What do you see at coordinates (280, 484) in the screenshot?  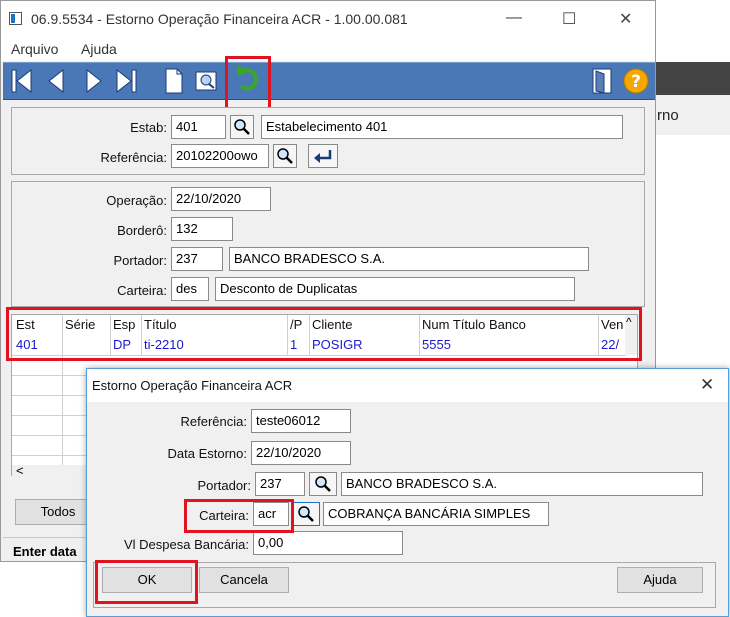 I see `dialog-portador-input: 237` at bounding box center [280, 484].